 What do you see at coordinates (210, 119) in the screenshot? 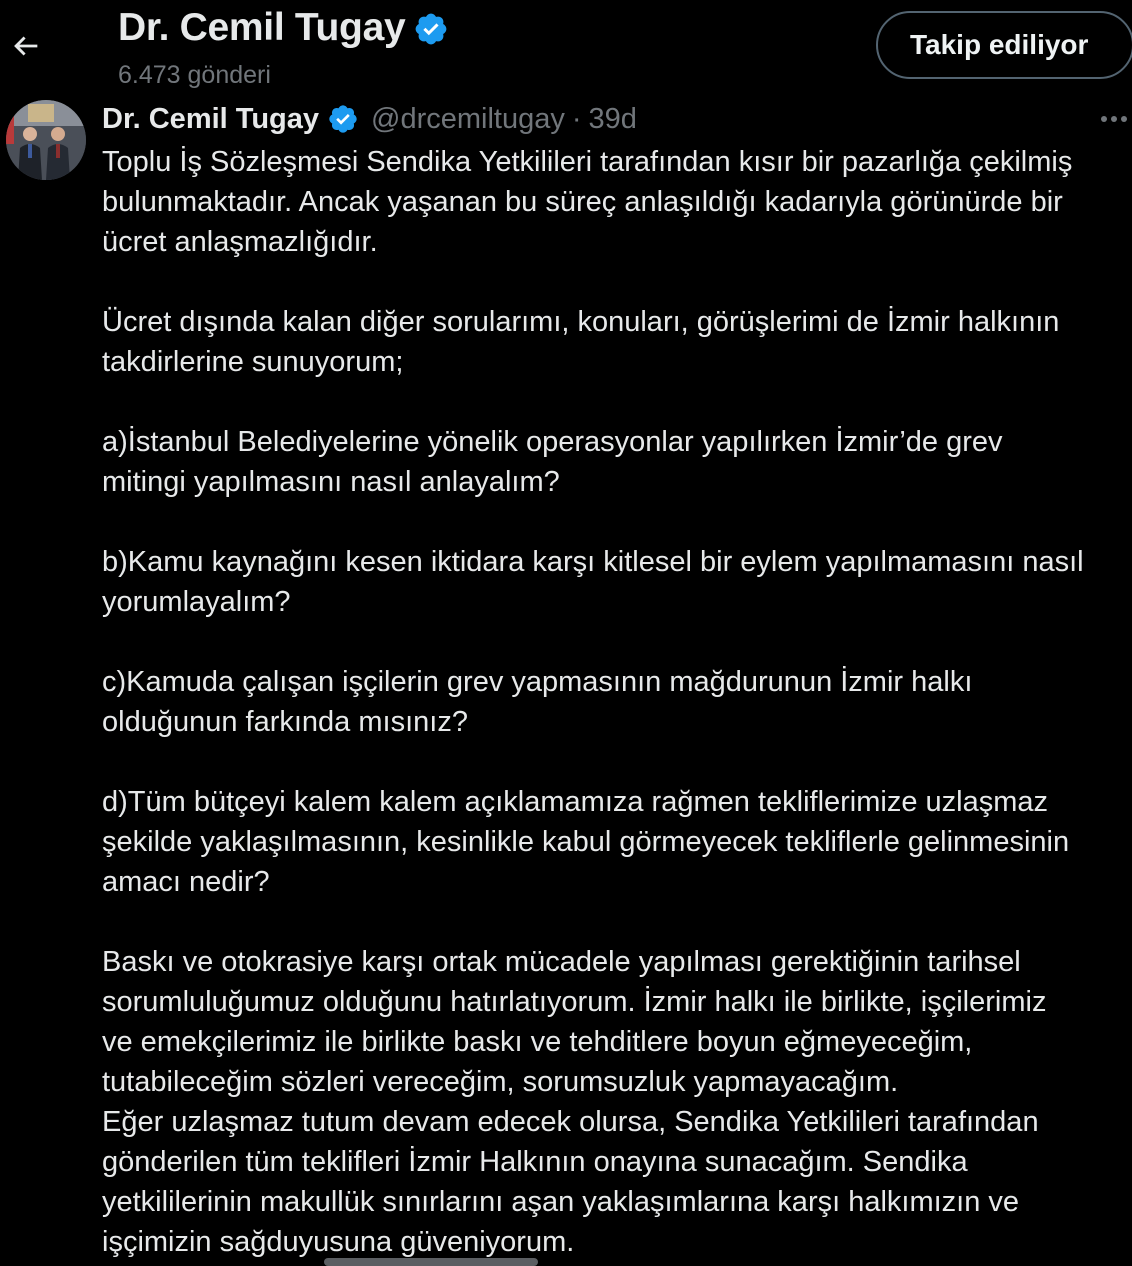
I see `author-name: Dr. Cemil Tugay` at bounding box center [210, 119].